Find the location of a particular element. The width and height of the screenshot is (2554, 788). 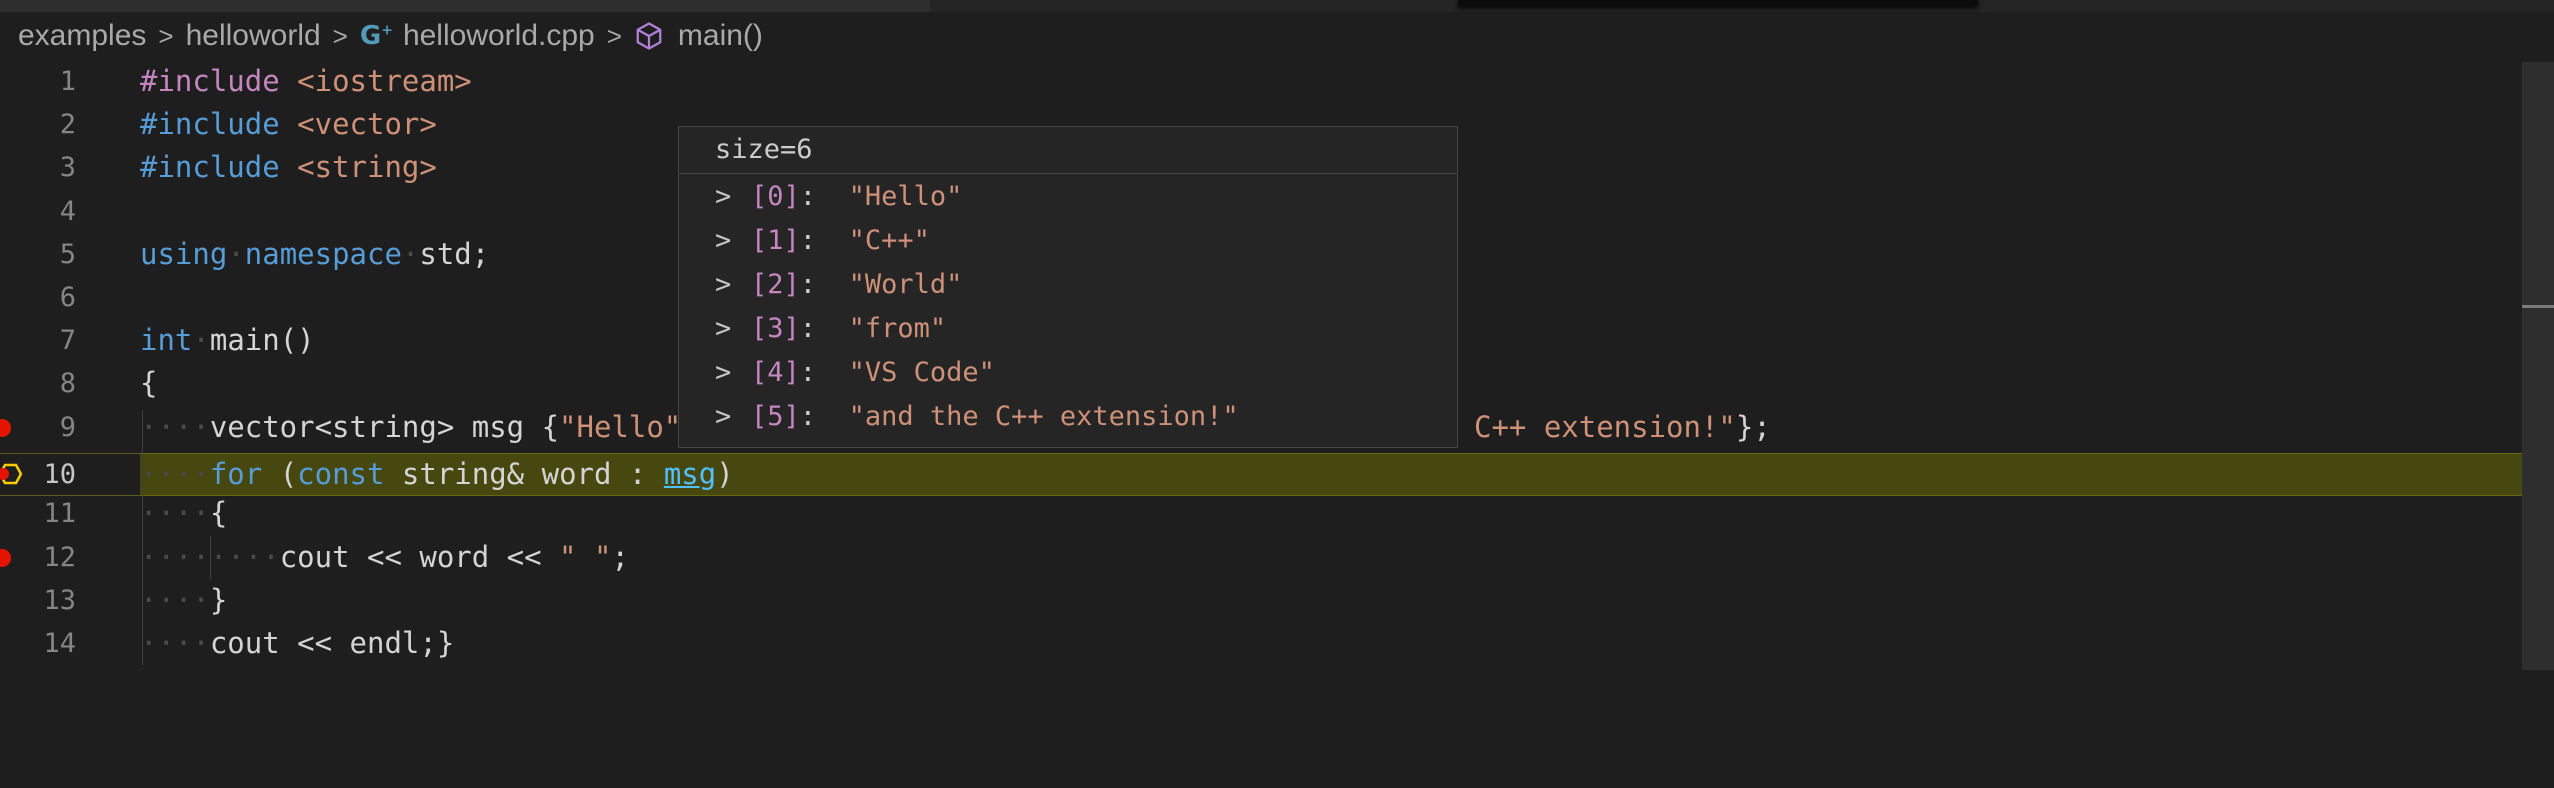

line-number: 12 is located at coordinates (59, 557).